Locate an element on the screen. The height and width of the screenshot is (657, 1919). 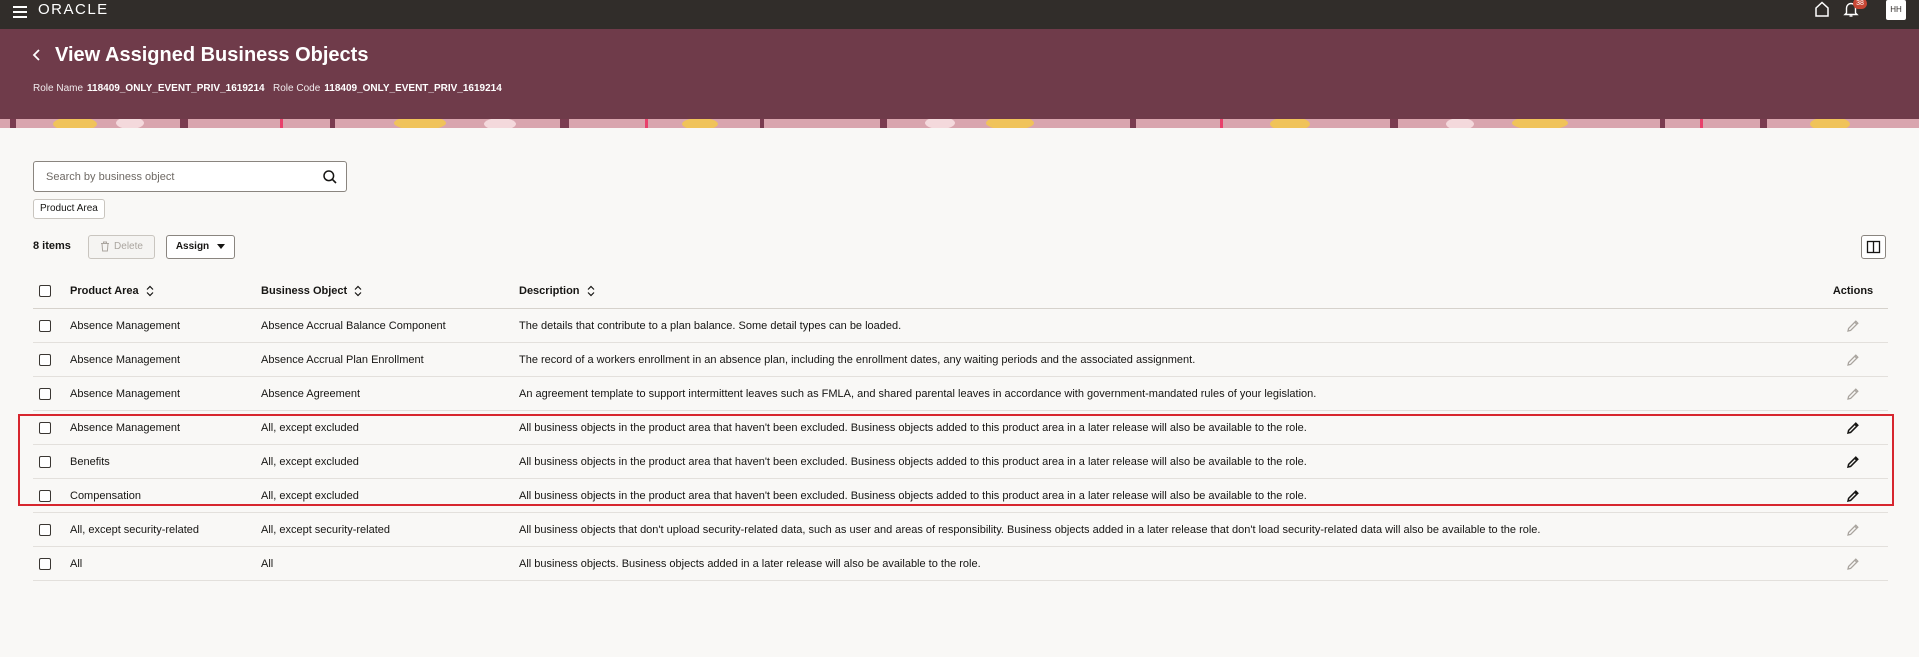
assign-label: Assign is located at coordinates (192, 246).